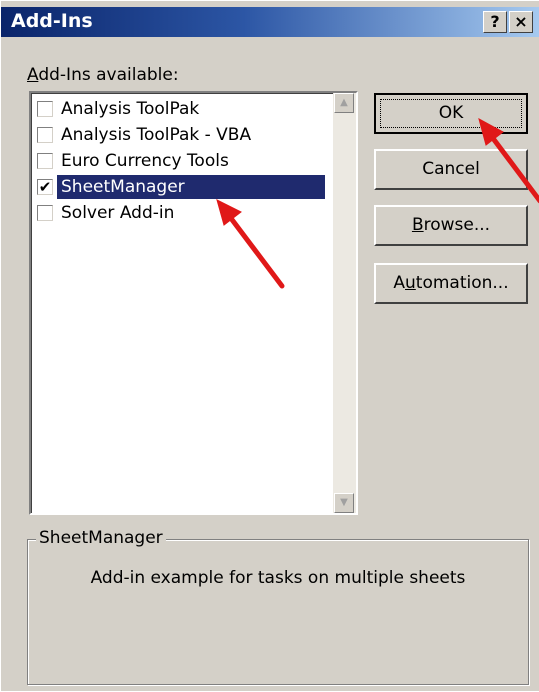 The width and height of the screenshot is (539, 692). What do you see at coordinates (123, 187) in the screenshot?
I see `list-item-label: SheetManager` at bounding box center [123, 187].